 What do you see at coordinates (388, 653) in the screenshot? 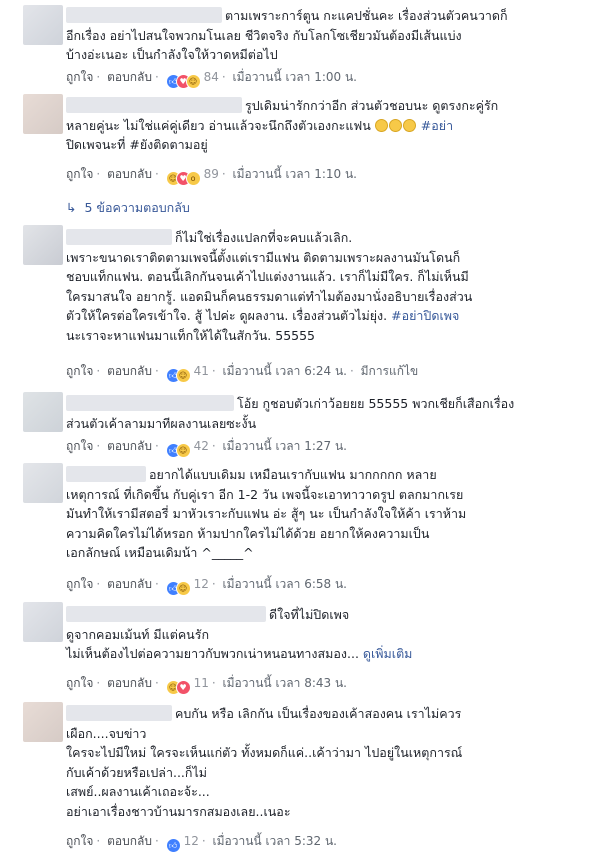
I see `see-more-link: ดูเพิ่มเติม` at bounding box center [388, 653].